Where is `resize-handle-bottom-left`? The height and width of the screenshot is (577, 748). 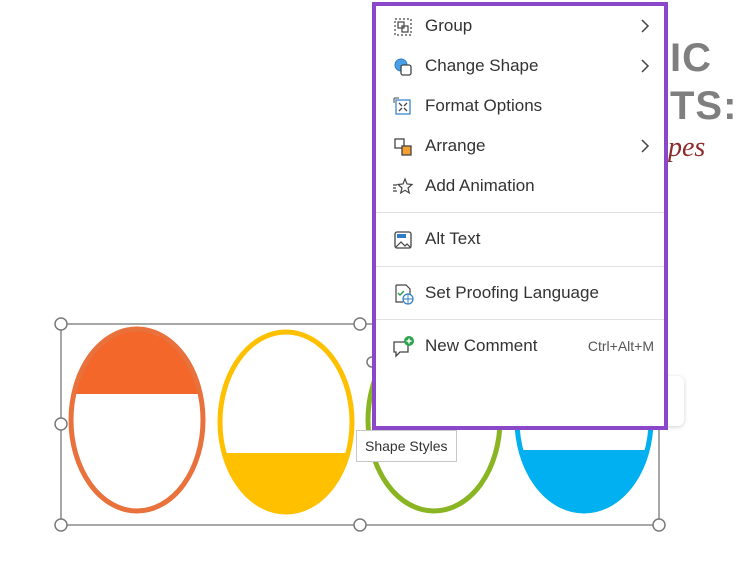 resize-handle-bottom-left is located at coordinates (61, 525).